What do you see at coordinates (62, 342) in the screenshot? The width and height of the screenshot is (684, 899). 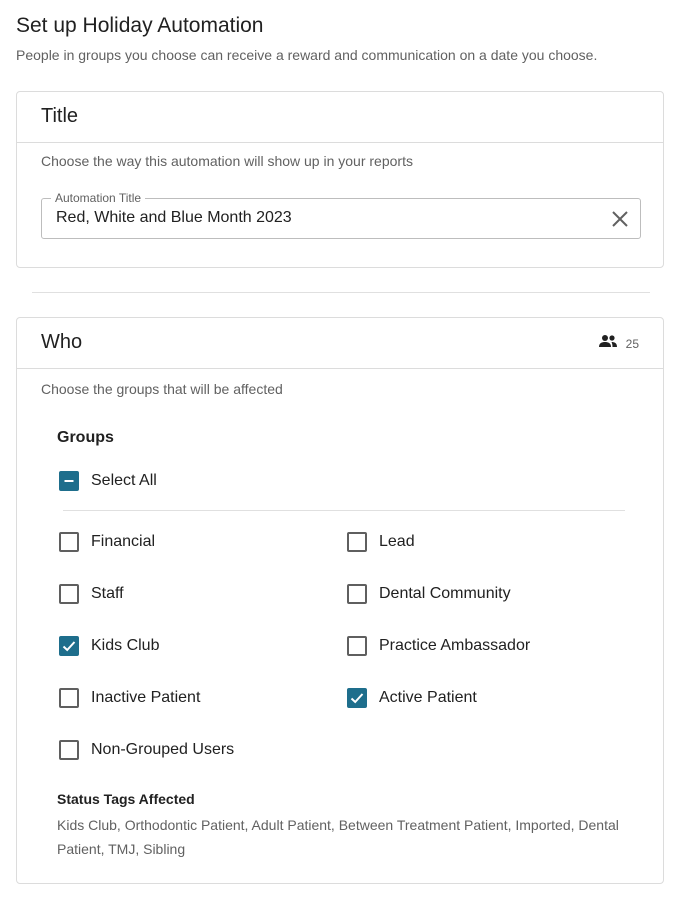 I see `who-card-heading: Who` at bounding box center [62, 342].